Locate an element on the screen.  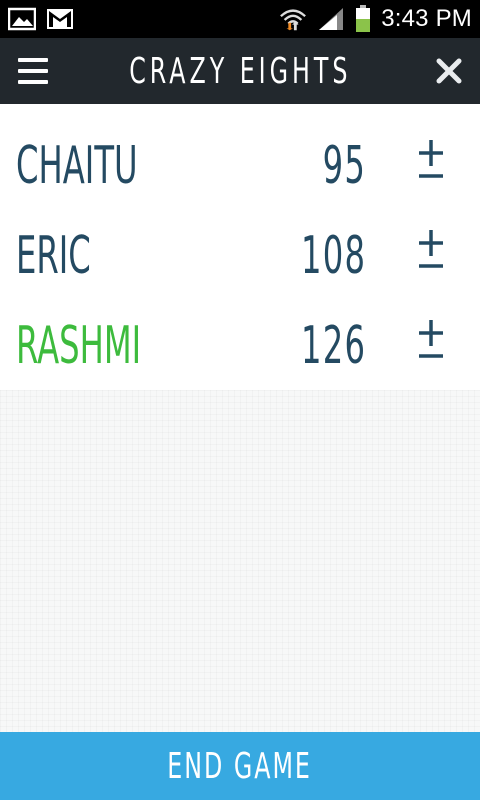
player-row: RASHMI 126 is located at coordinates (240, 343).